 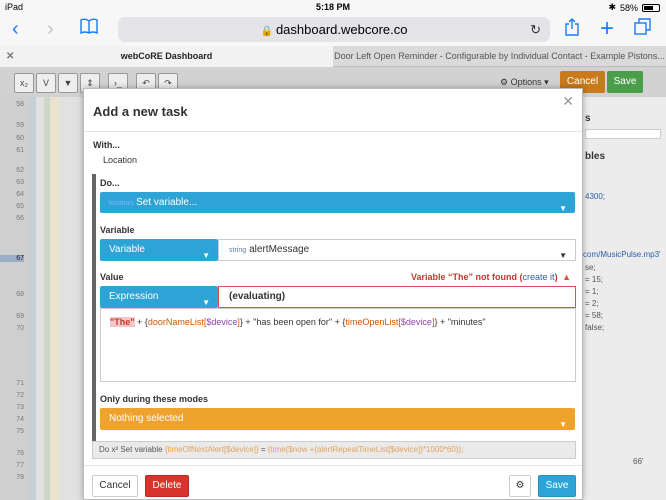 I want to click on url-text: dashboard.webcore.co, so click(x=341, y=29).